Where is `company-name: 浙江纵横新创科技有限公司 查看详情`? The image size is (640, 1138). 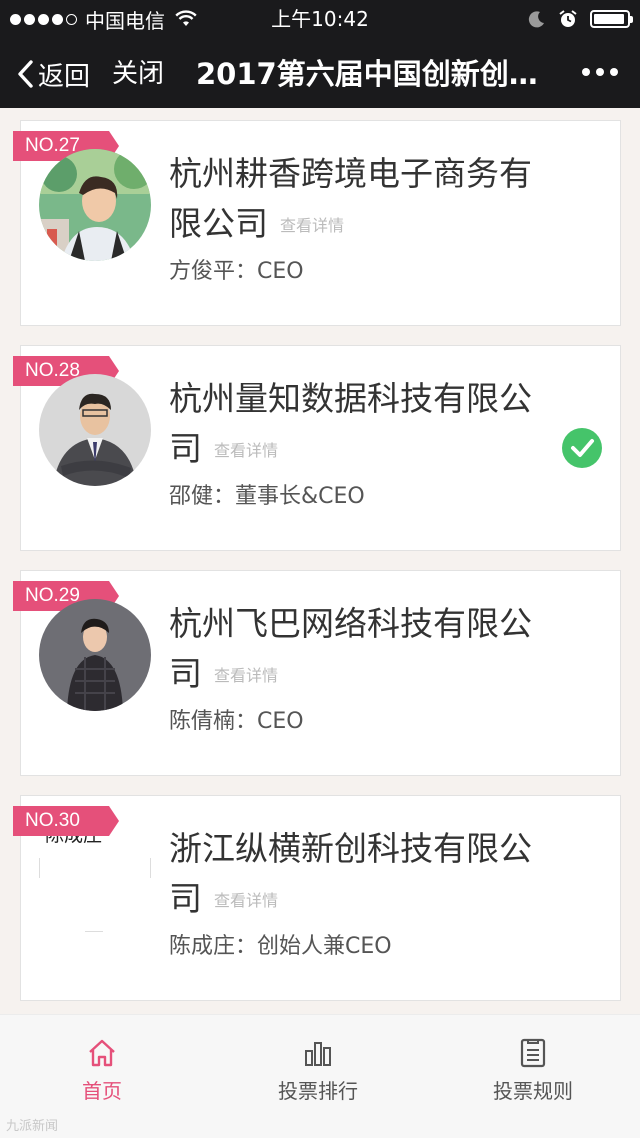
company-name: 浙江纵横新创科技有限公司 查看详情 is located at coordinates (359, 875).